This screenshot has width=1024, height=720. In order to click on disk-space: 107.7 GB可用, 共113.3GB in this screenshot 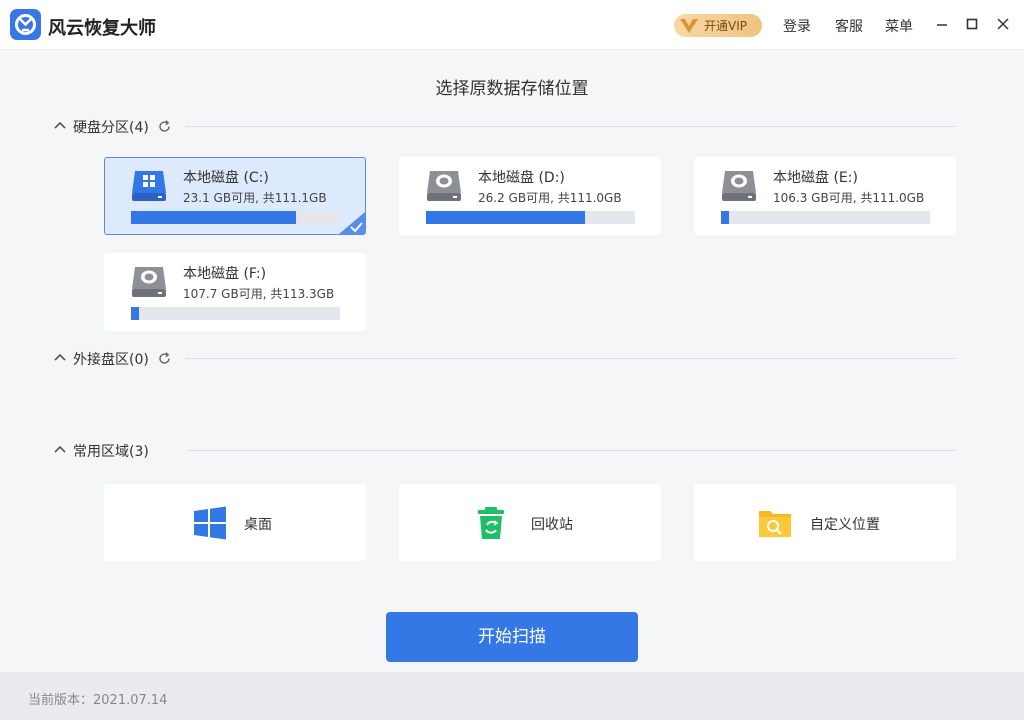, I will do `click(259, 294)`.